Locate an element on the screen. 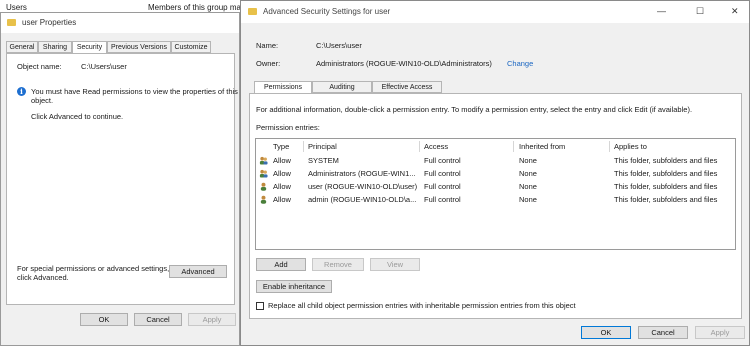 The image size is (750, 346). advanced-cancel-button: Cancel is located at coordinates (663, 332).